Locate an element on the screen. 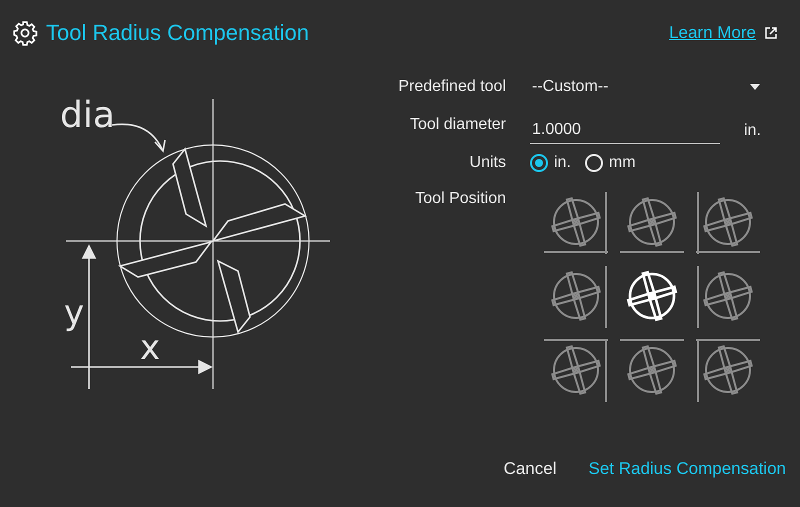  tool-dropdown: --Custom-- is located at coordinates (648, 87).